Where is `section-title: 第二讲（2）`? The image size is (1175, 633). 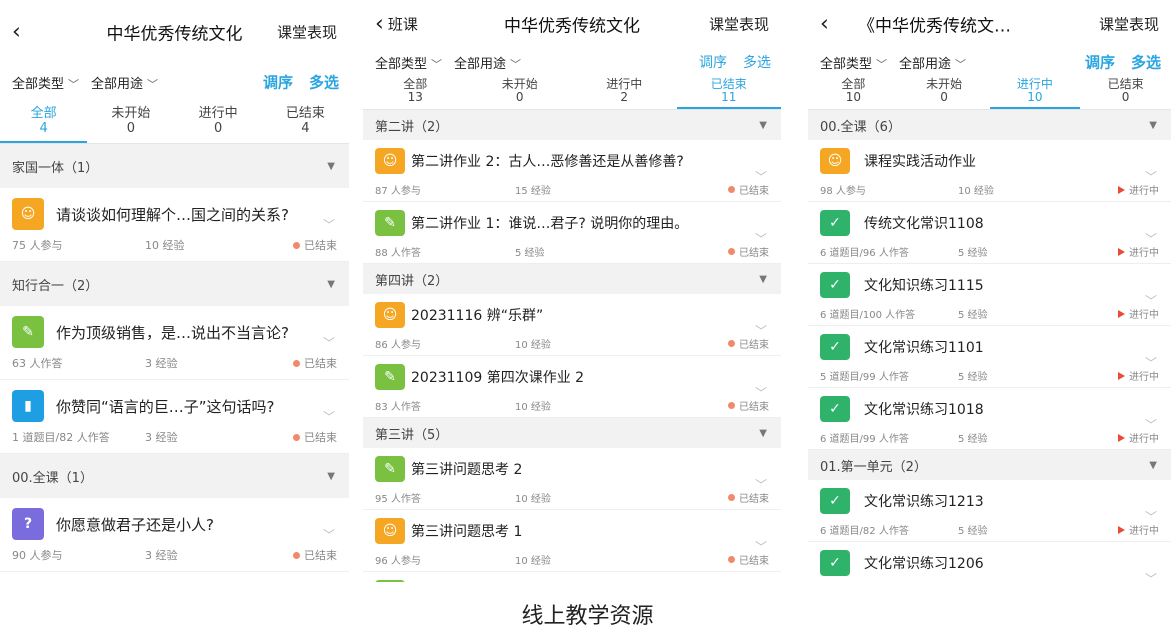 section-title: 第二讲（2） is located at coordinates (412, 127).